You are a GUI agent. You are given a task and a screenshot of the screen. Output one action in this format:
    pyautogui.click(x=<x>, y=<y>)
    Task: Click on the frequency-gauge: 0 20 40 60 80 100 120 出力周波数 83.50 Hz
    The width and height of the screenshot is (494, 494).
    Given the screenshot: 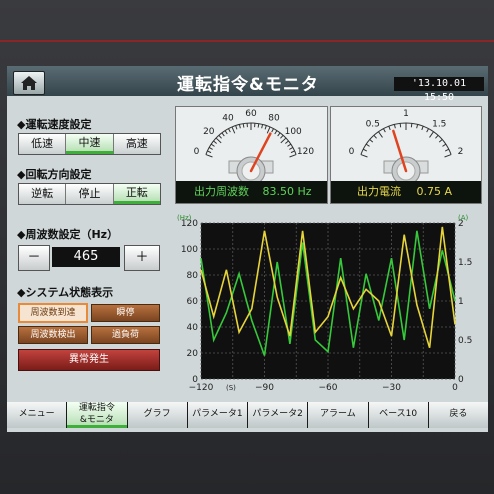 What is the action you would take?
    pyautogui.click(x=251, y=155)
    